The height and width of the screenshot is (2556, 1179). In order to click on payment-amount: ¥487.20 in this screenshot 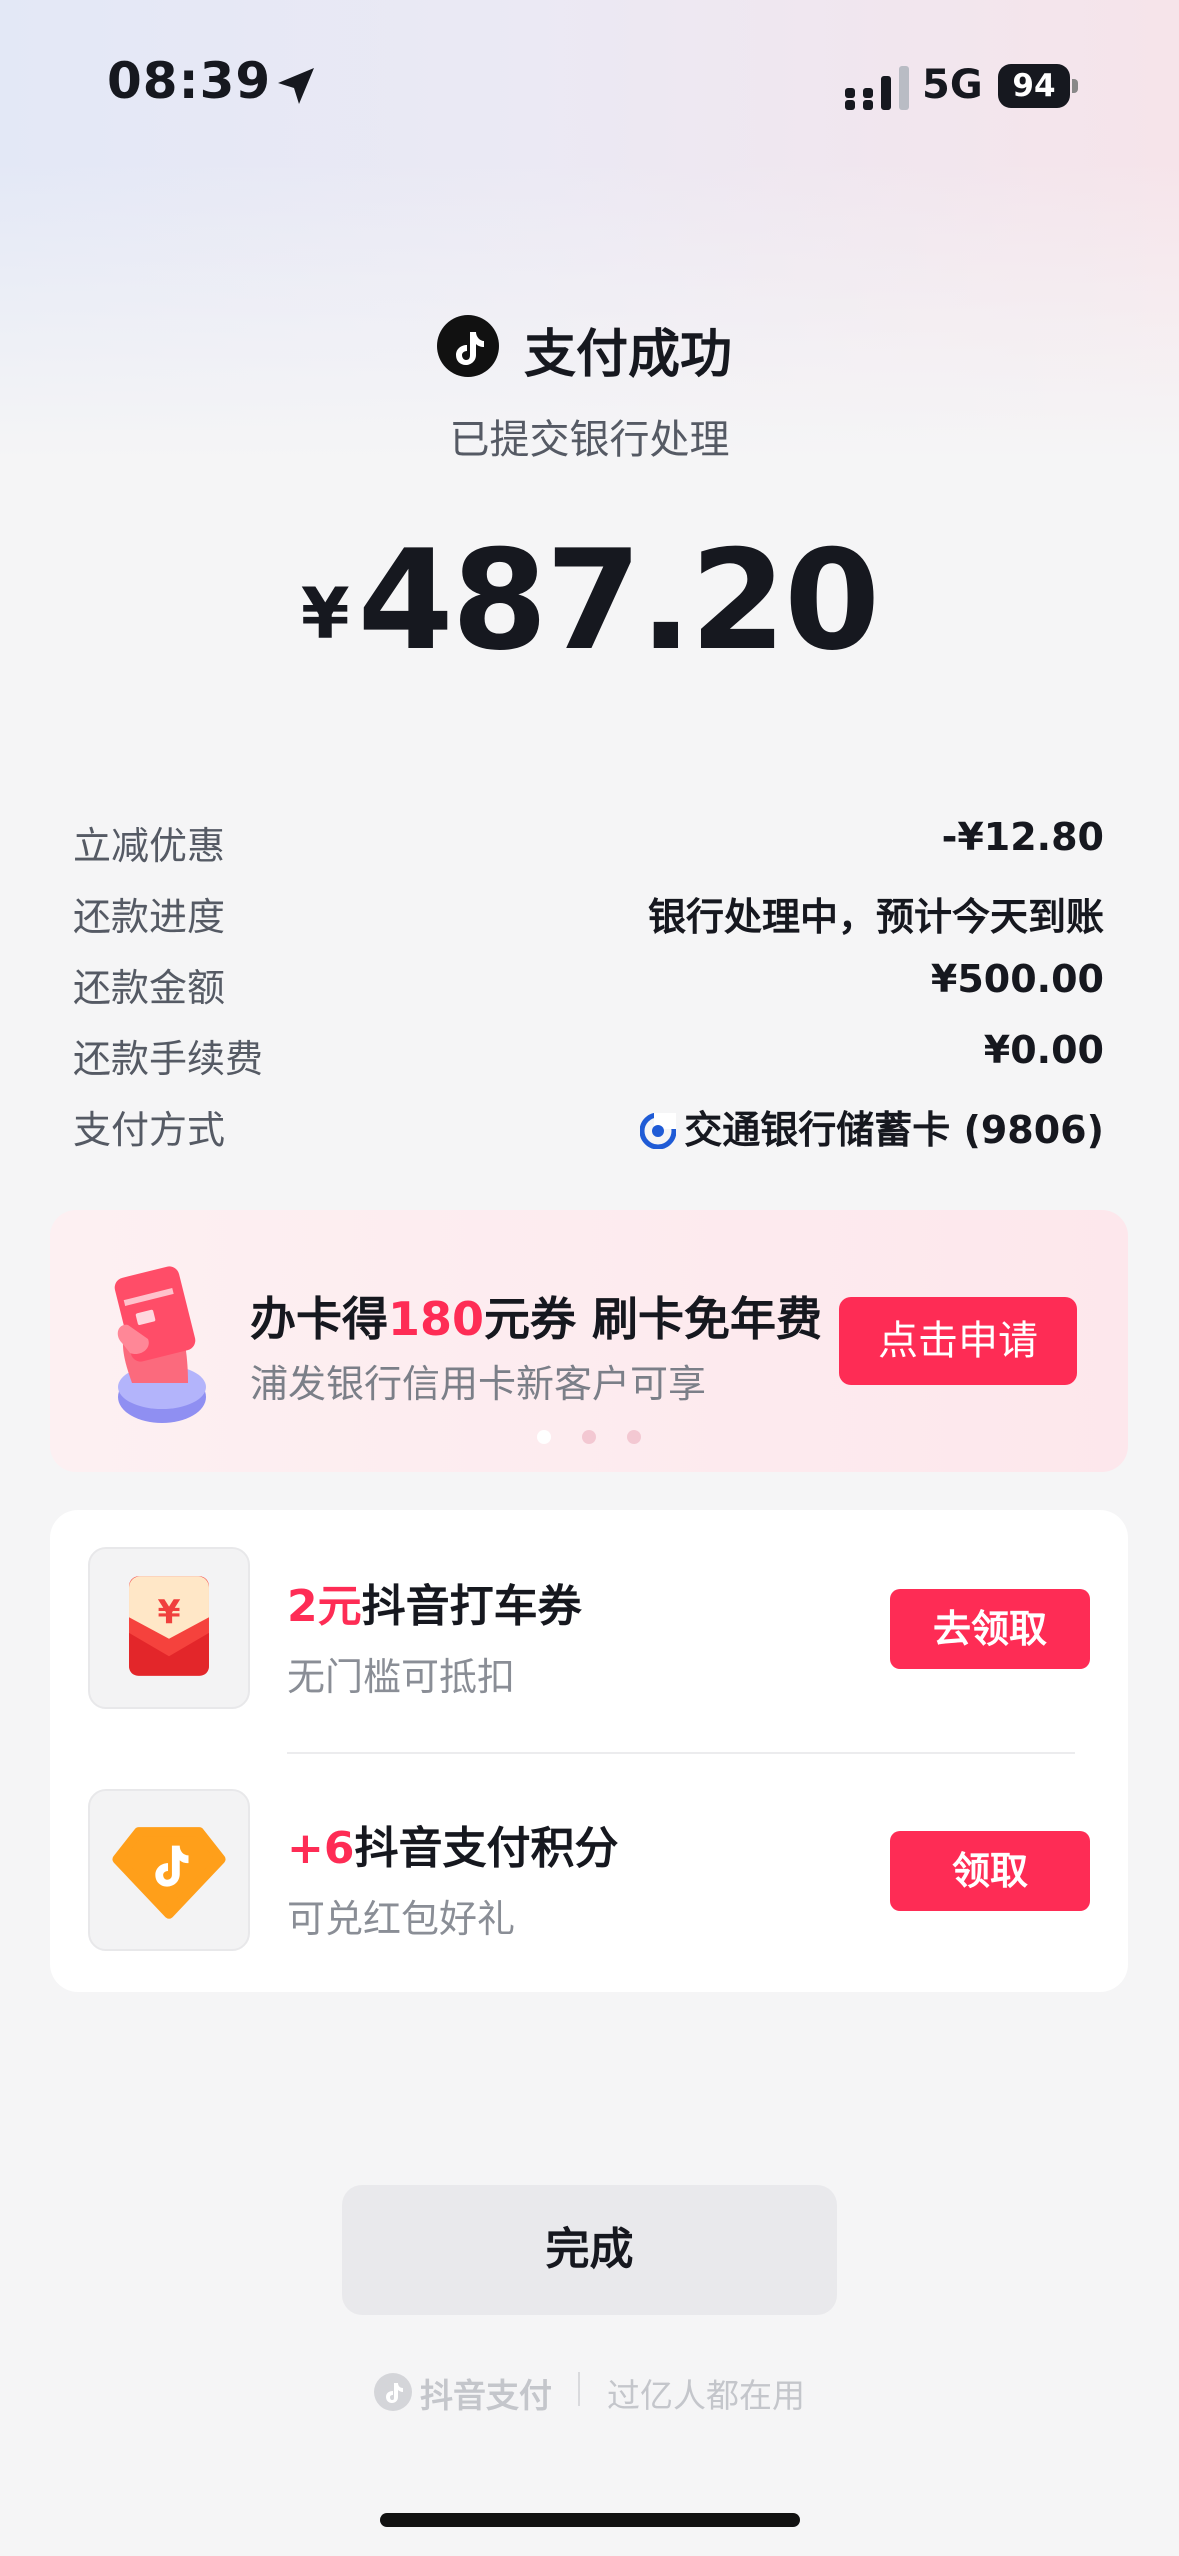, I will do `click(589, 600)`.